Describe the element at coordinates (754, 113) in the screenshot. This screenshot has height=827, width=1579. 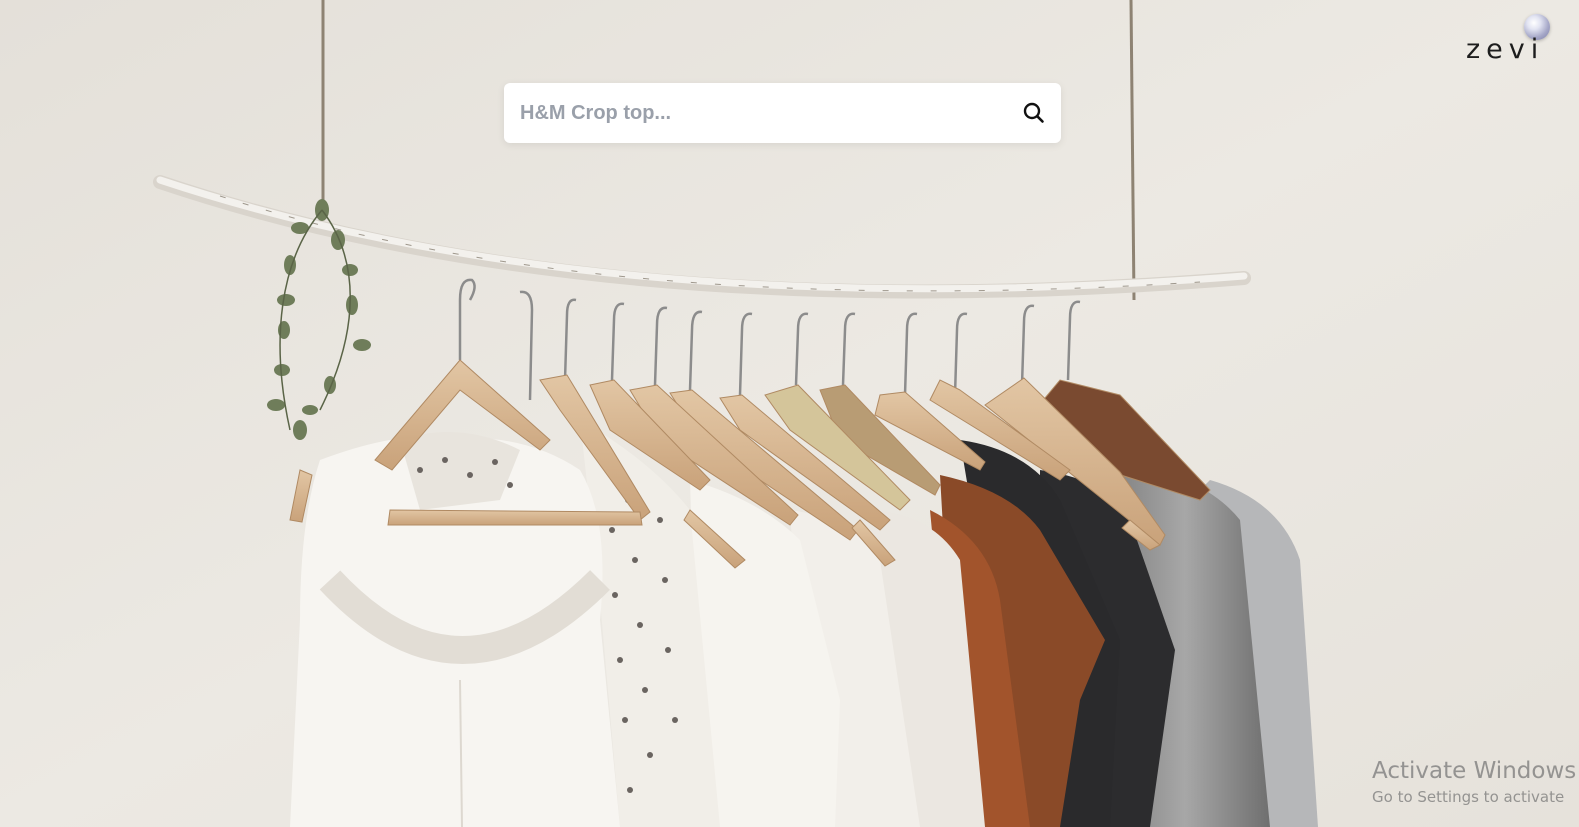
I see `search-input` at that location.